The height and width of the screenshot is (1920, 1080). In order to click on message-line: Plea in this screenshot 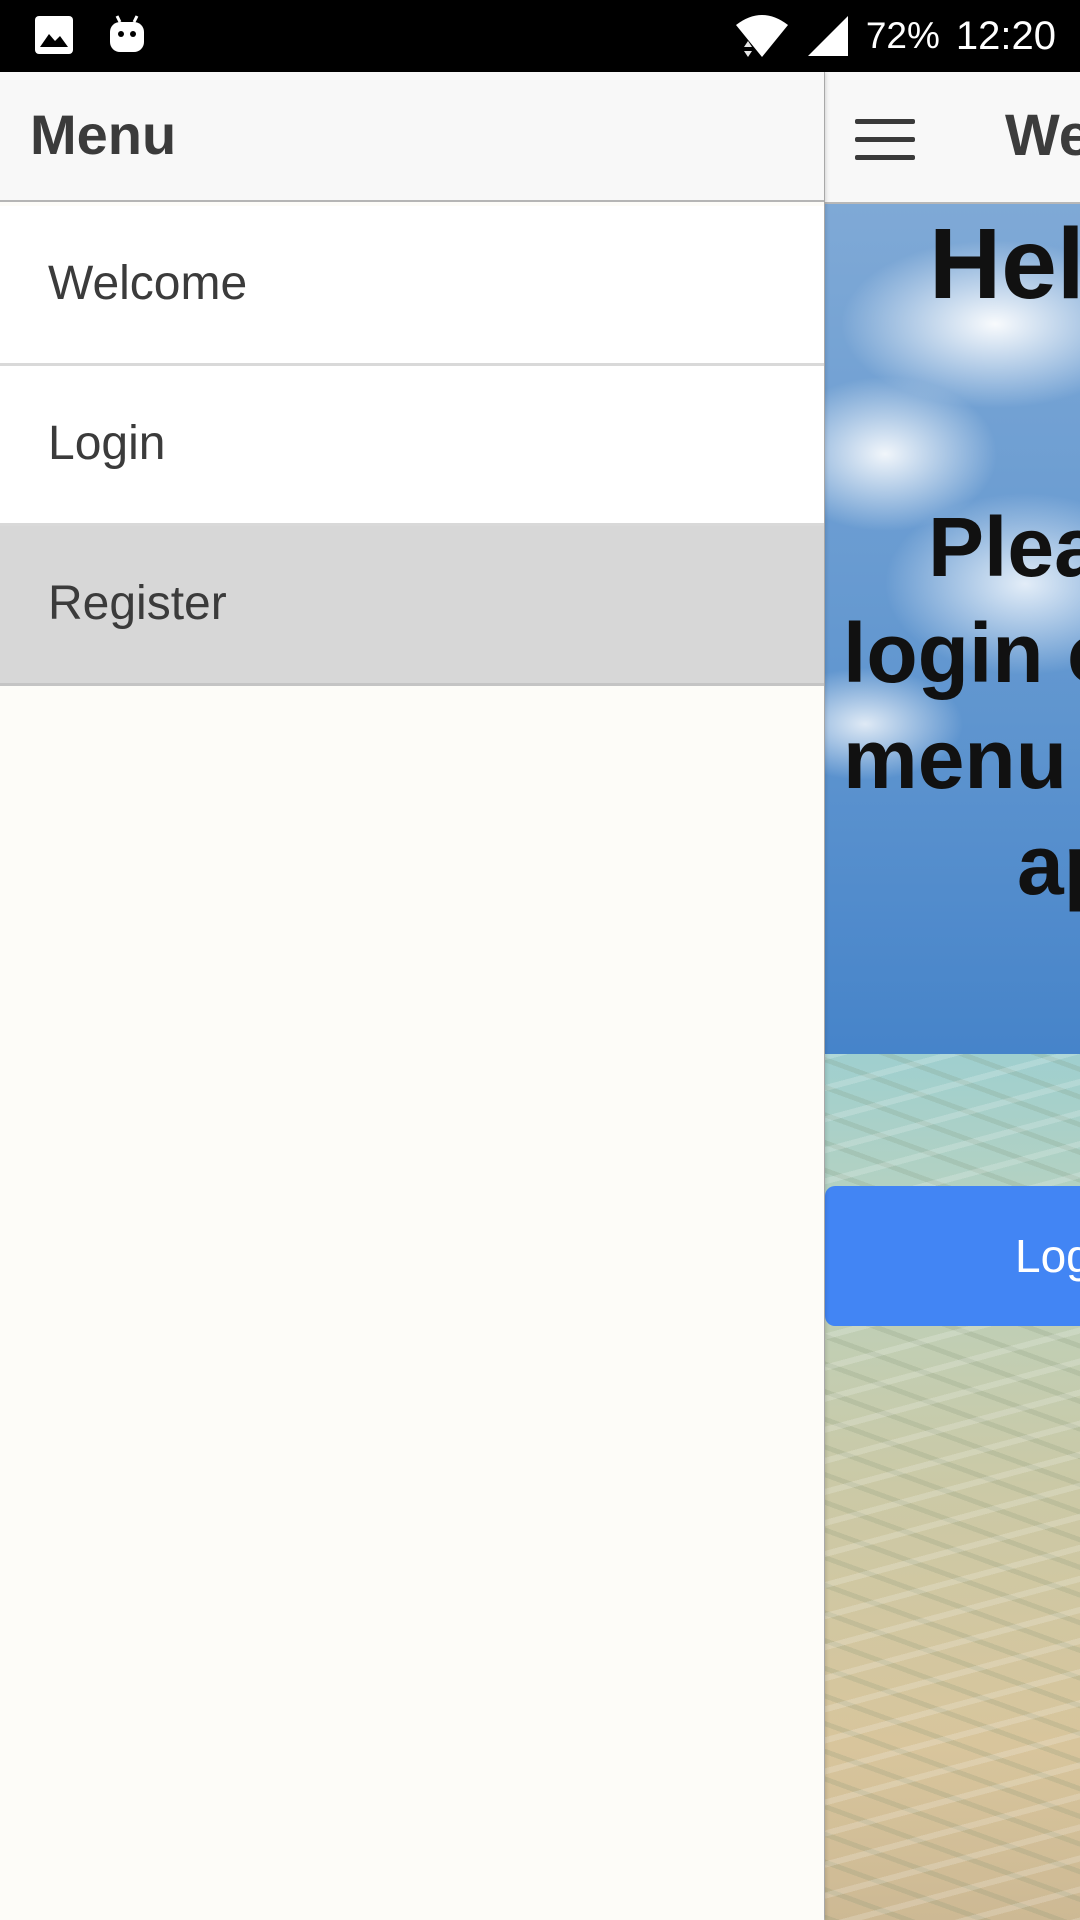, I will do `click(1004, 547)`.